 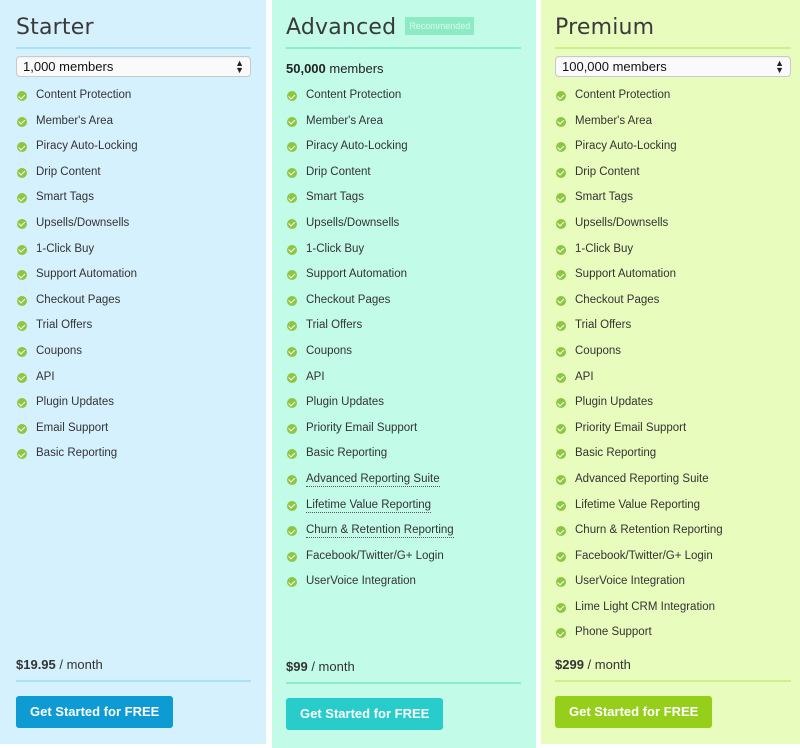 What do you see at coordinates (68, 171) in the screenshot?
I see `feature-label: Drip Content` at bounding box center [68, 171].